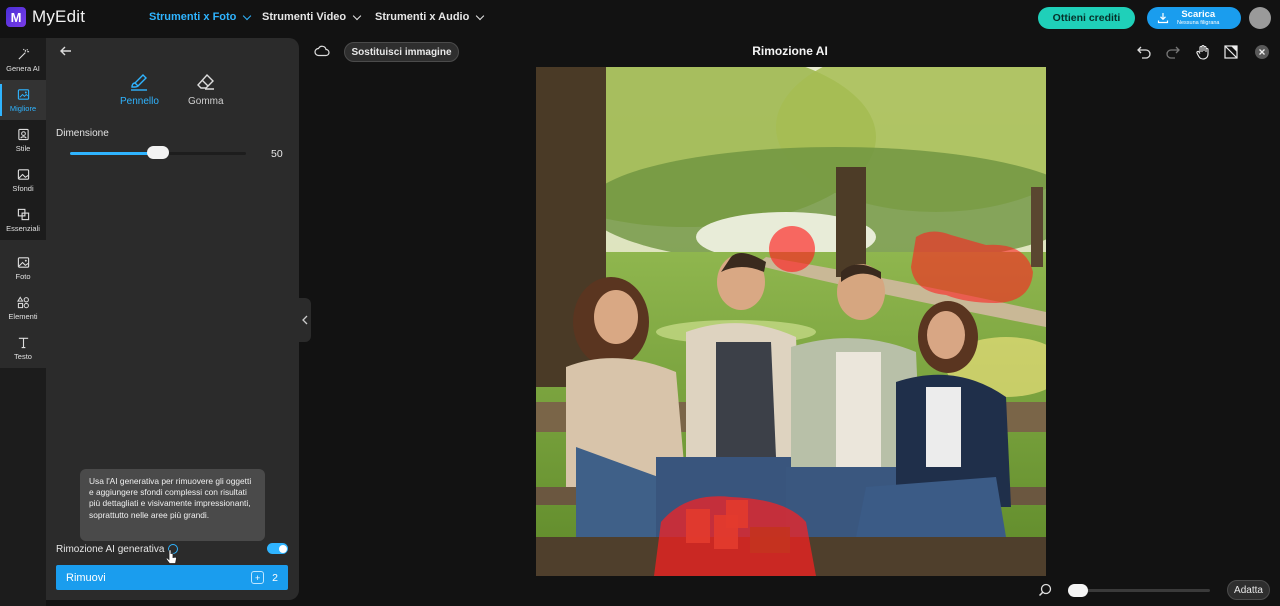 Image resolution: width=1280 pixels, height=606 pixels. I want to click on photo-icon, so click(23, 262).